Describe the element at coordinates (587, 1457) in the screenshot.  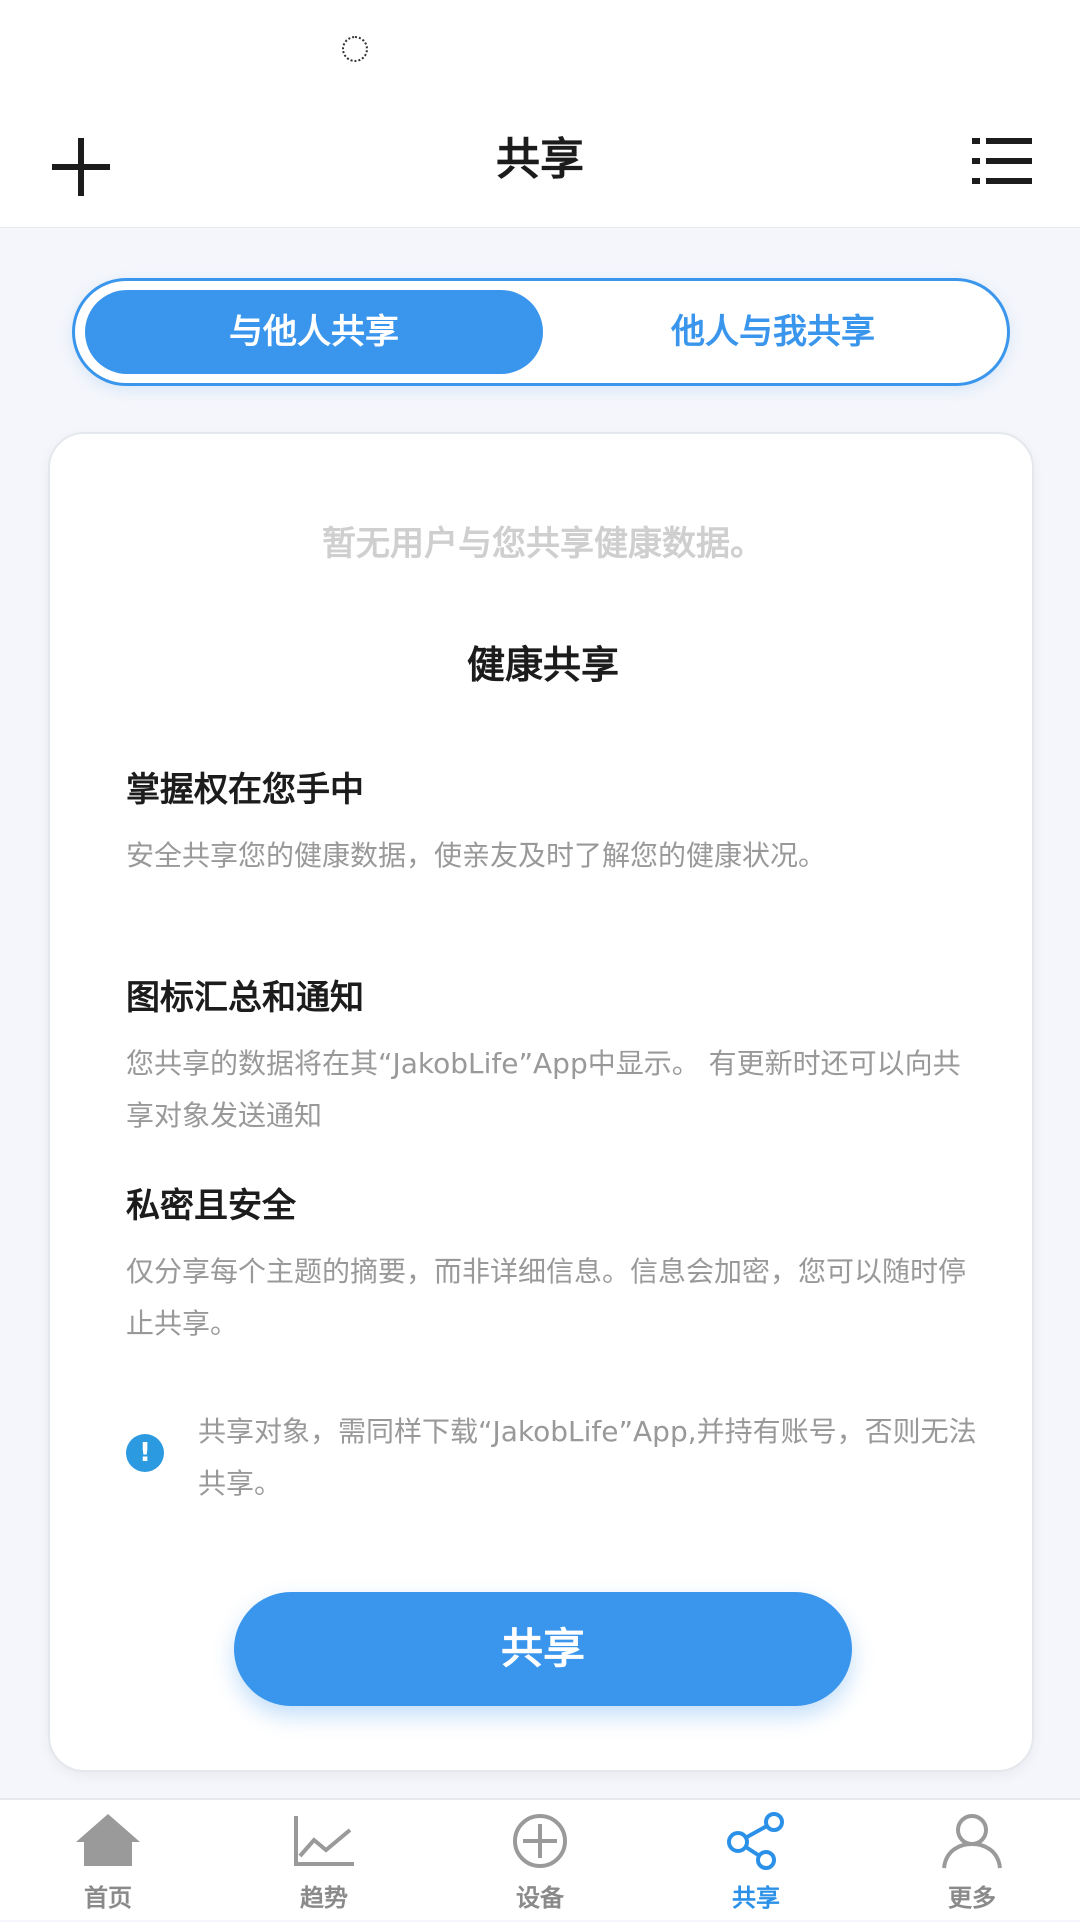
I see `notice-text: 共享对象，需同样下载“JakobLife”App,并持有账号，否则无法共享。` at that location.